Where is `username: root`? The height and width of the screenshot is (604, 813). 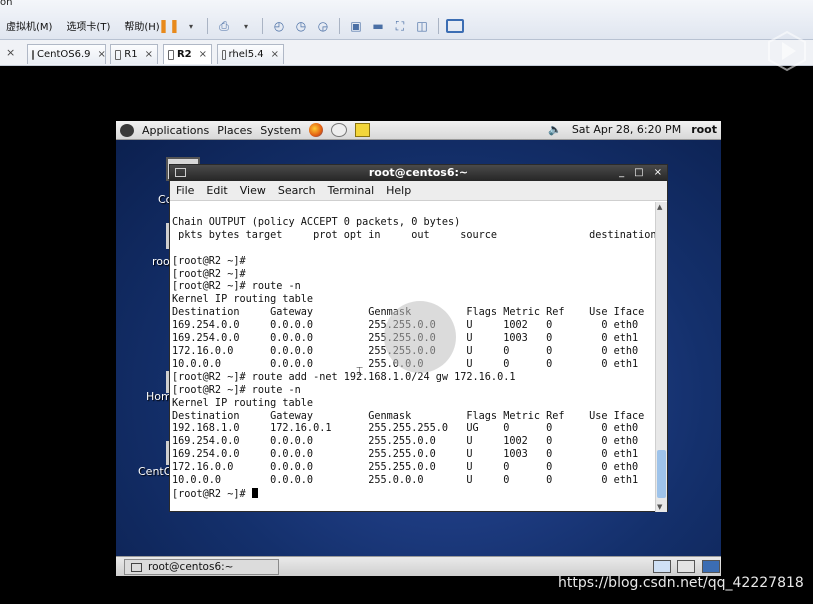 username: root is located at coordinates (704, 129).